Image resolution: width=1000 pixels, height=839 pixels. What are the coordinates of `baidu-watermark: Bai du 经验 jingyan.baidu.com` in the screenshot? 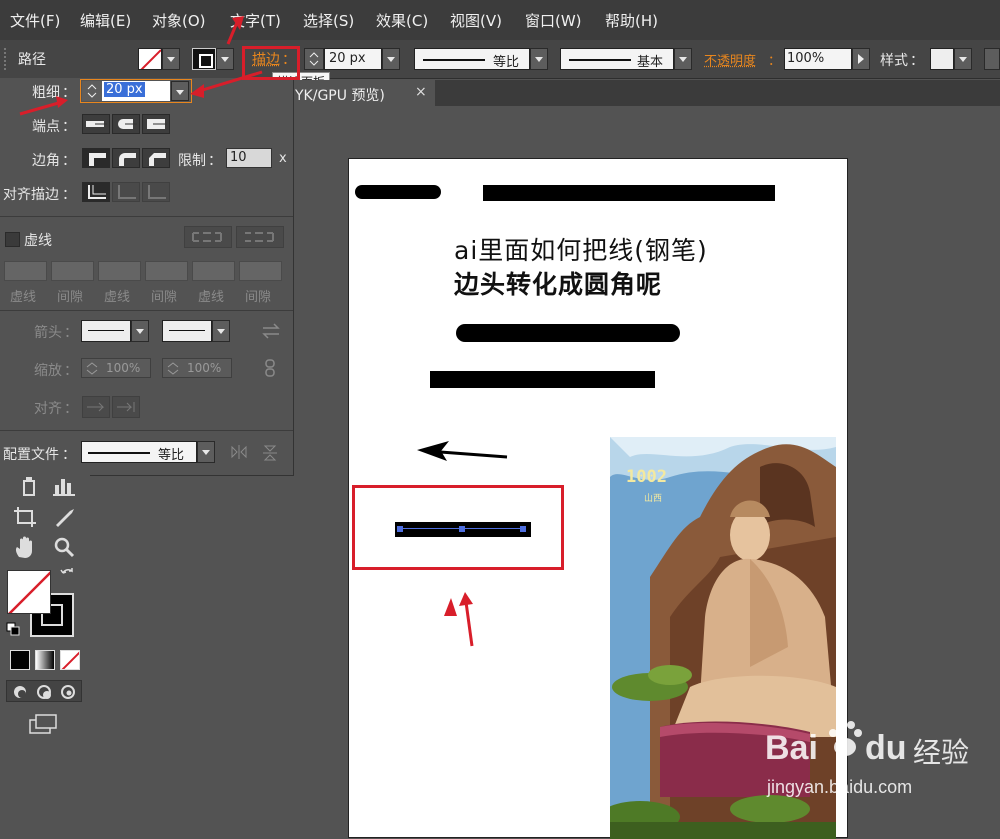 It's located at (877, 765).